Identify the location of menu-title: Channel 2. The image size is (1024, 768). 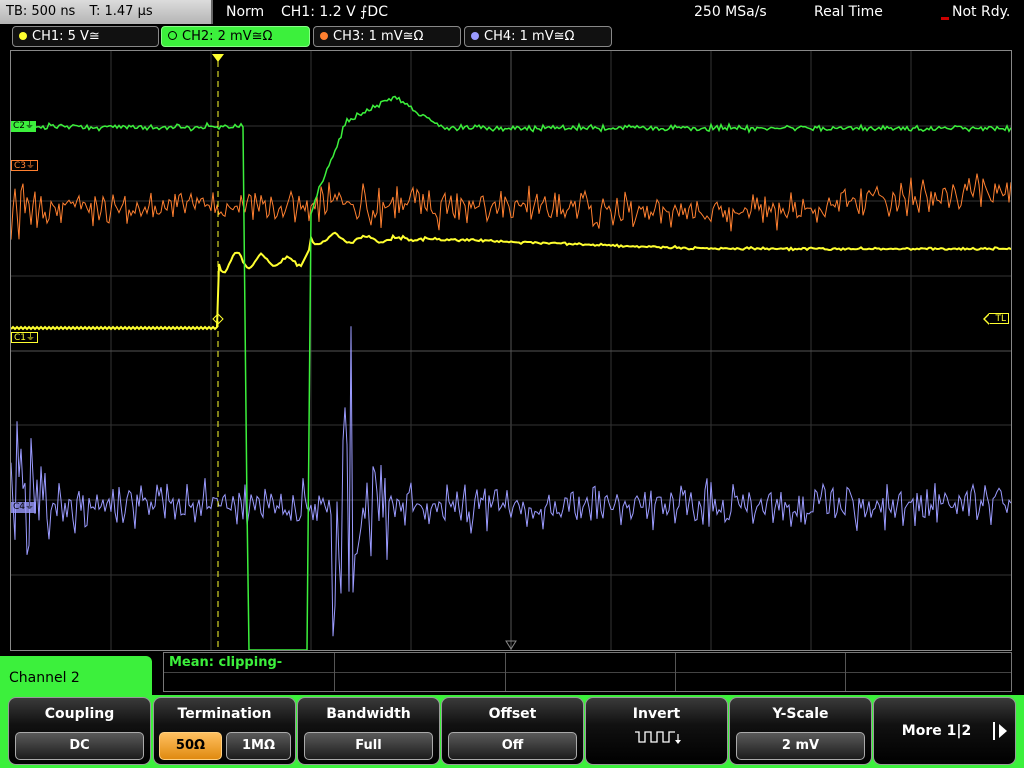
(76, 678).